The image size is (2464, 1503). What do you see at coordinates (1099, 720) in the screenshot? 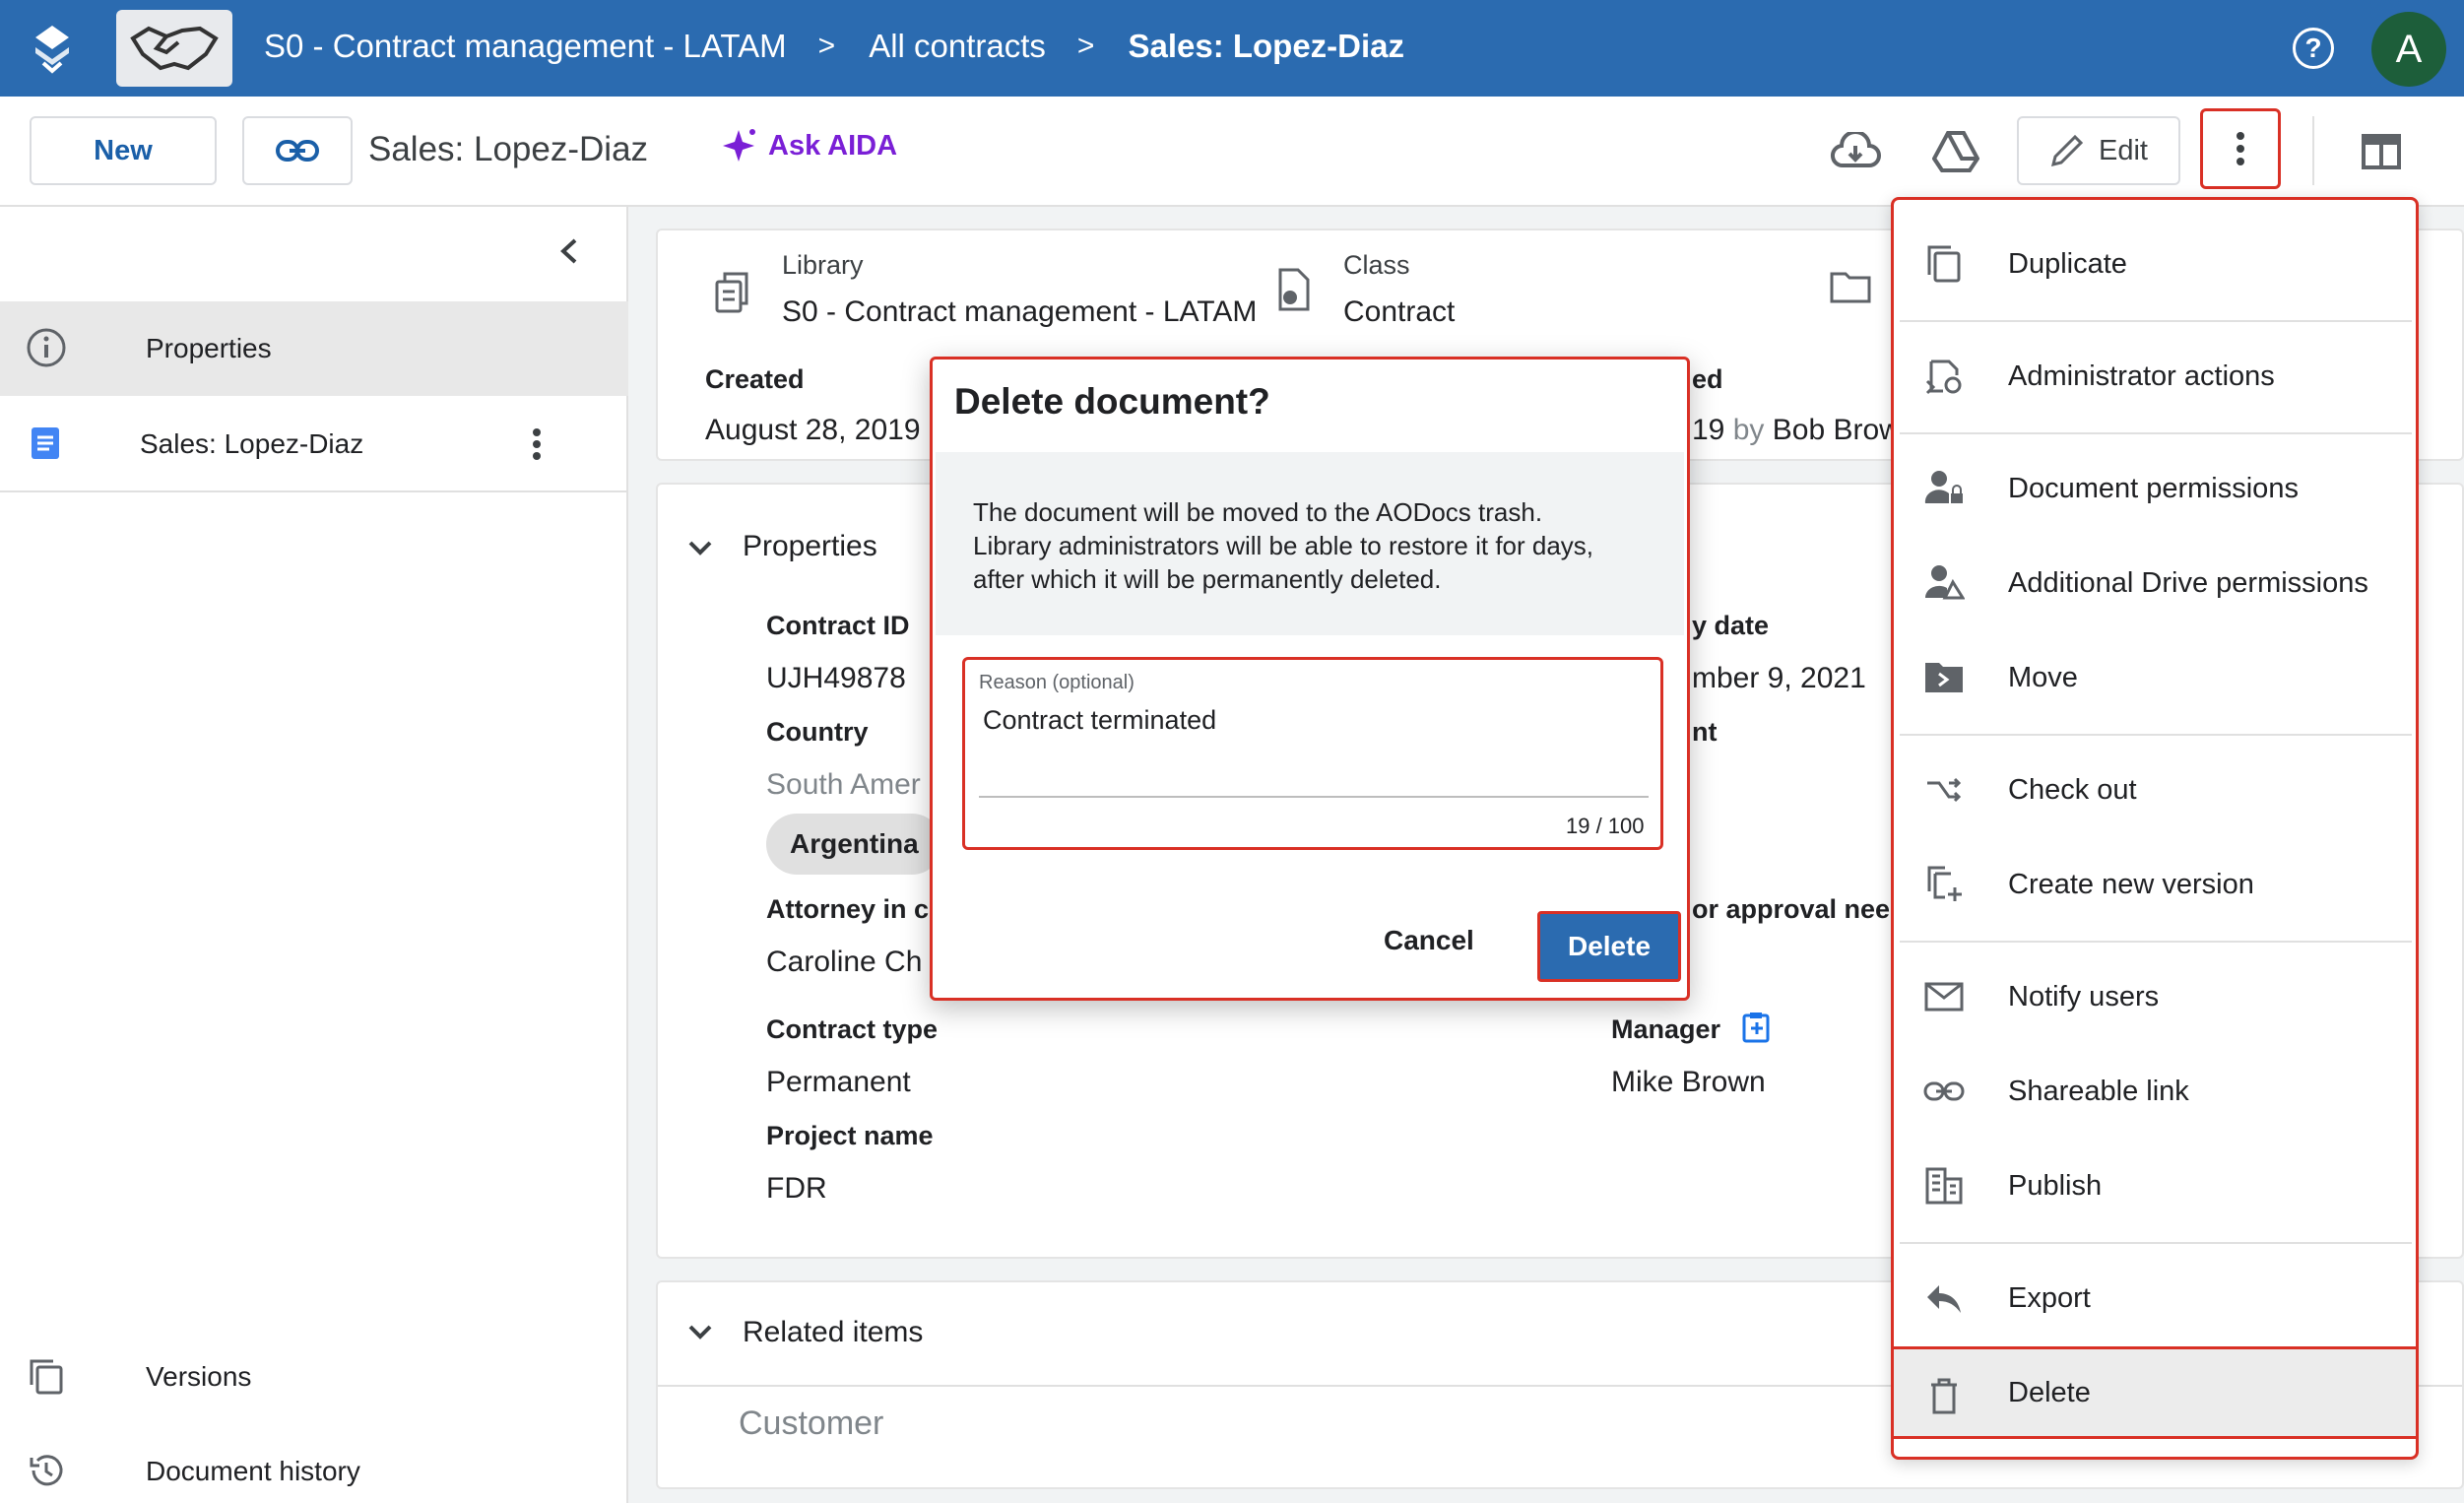
I see `reason-value: Contract terminated` at bounding box center [1099, 720].